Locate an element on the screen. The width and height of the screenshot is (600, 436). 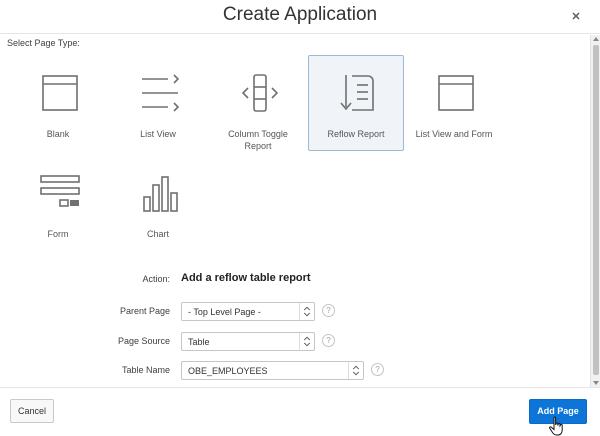
dialog-footer: Cancel Add Page is located at coordinates (300, 411).